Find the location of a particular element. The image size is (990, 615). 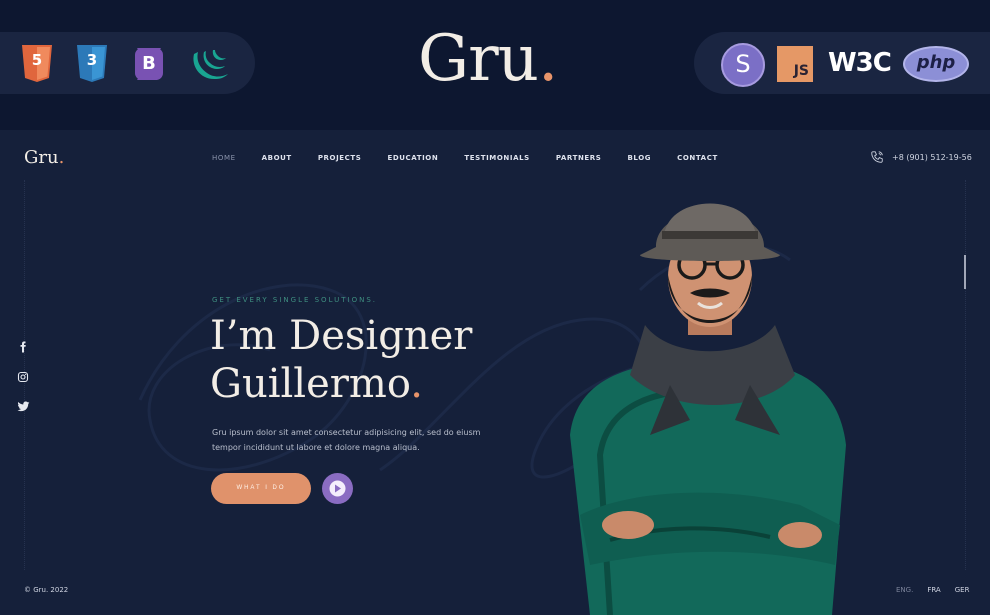

w3c-icon: W3C is located at coordinates (860, 63).